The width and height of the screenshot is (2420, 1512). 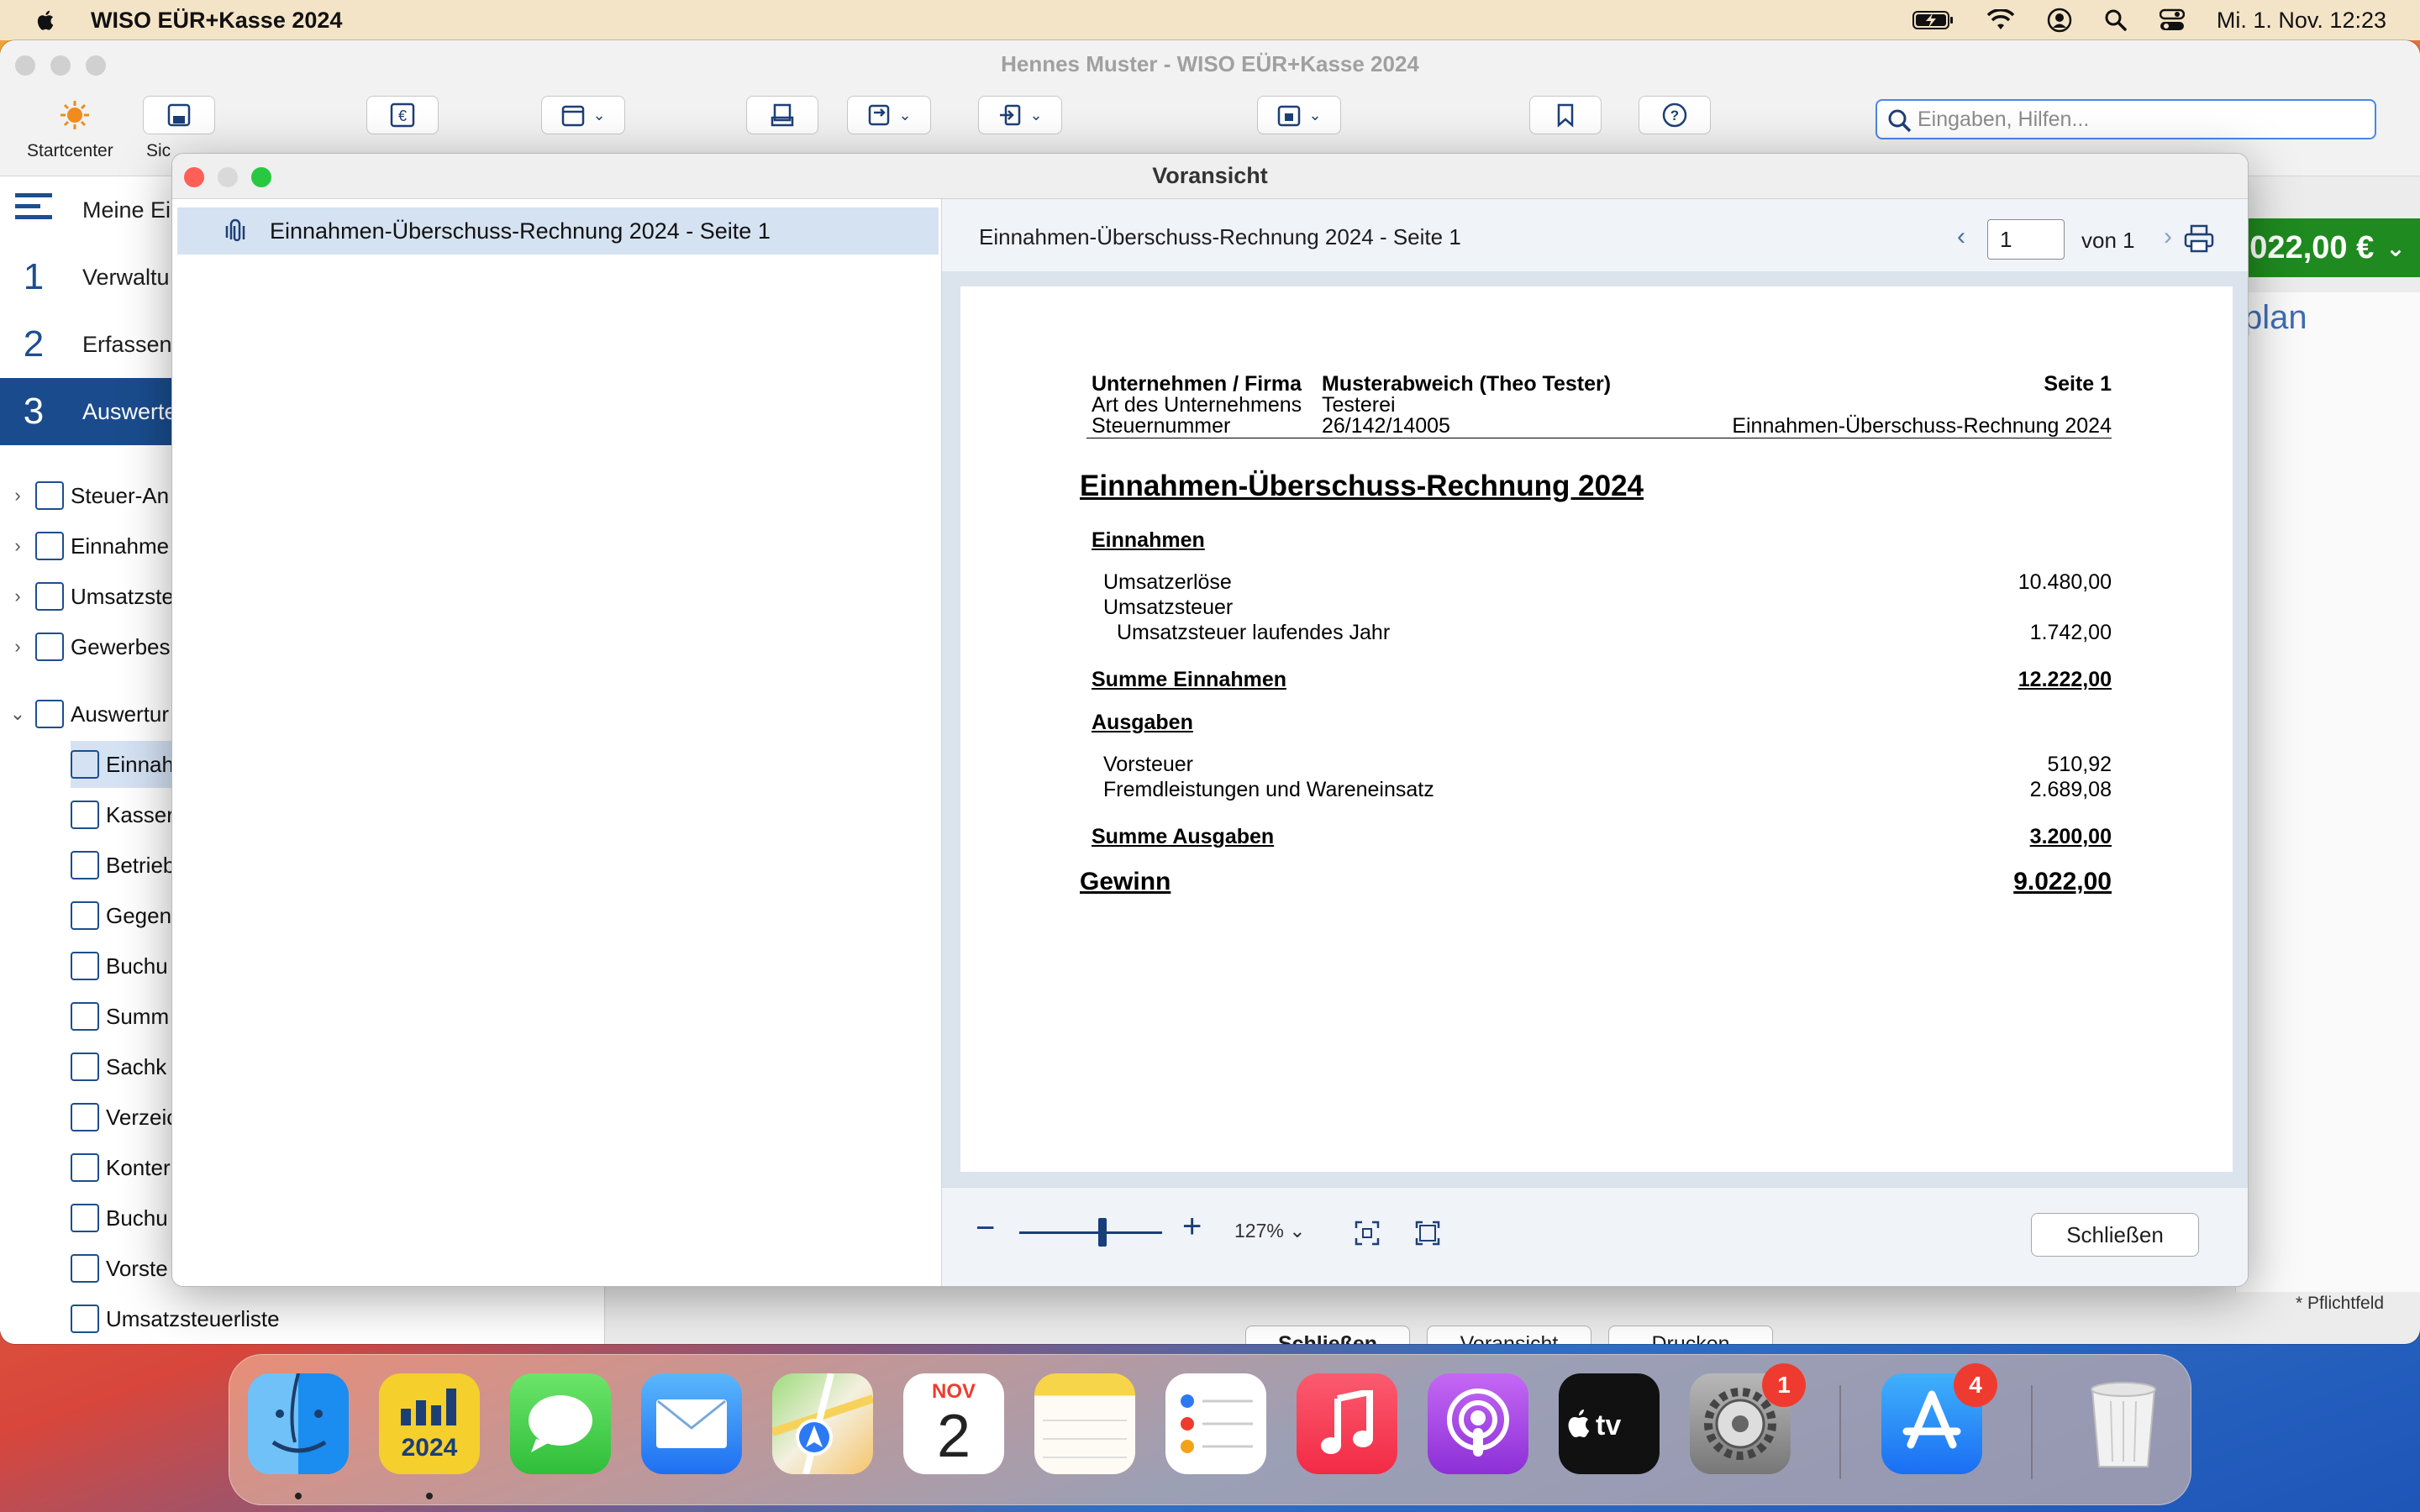 I want to click on zoom-in-icon: +, so click(x=1192, y=1227).